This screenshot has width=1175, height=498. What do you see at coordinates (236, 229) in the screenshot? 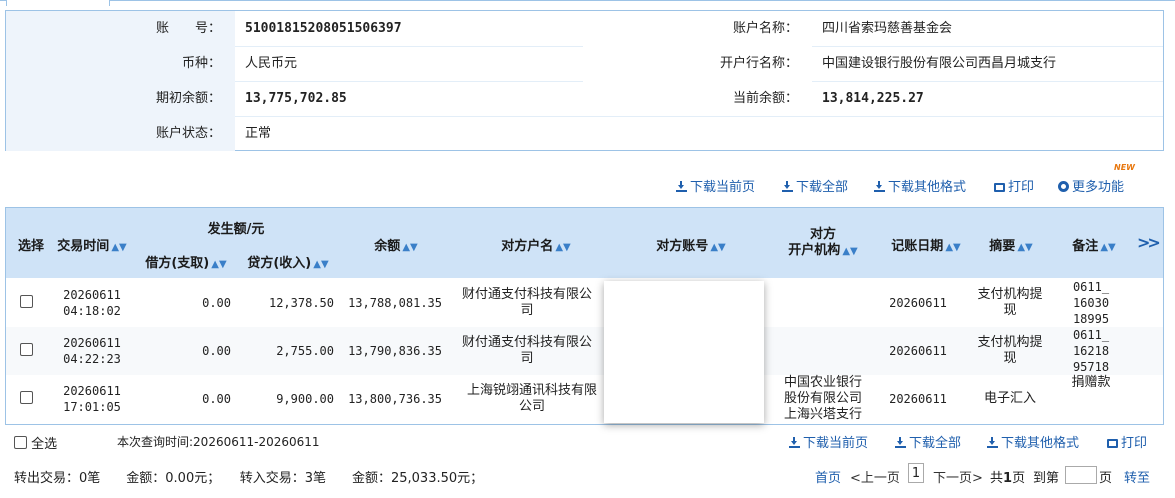
I see `header-amount-group: 发生额/元` at bounding box center [236, 229].